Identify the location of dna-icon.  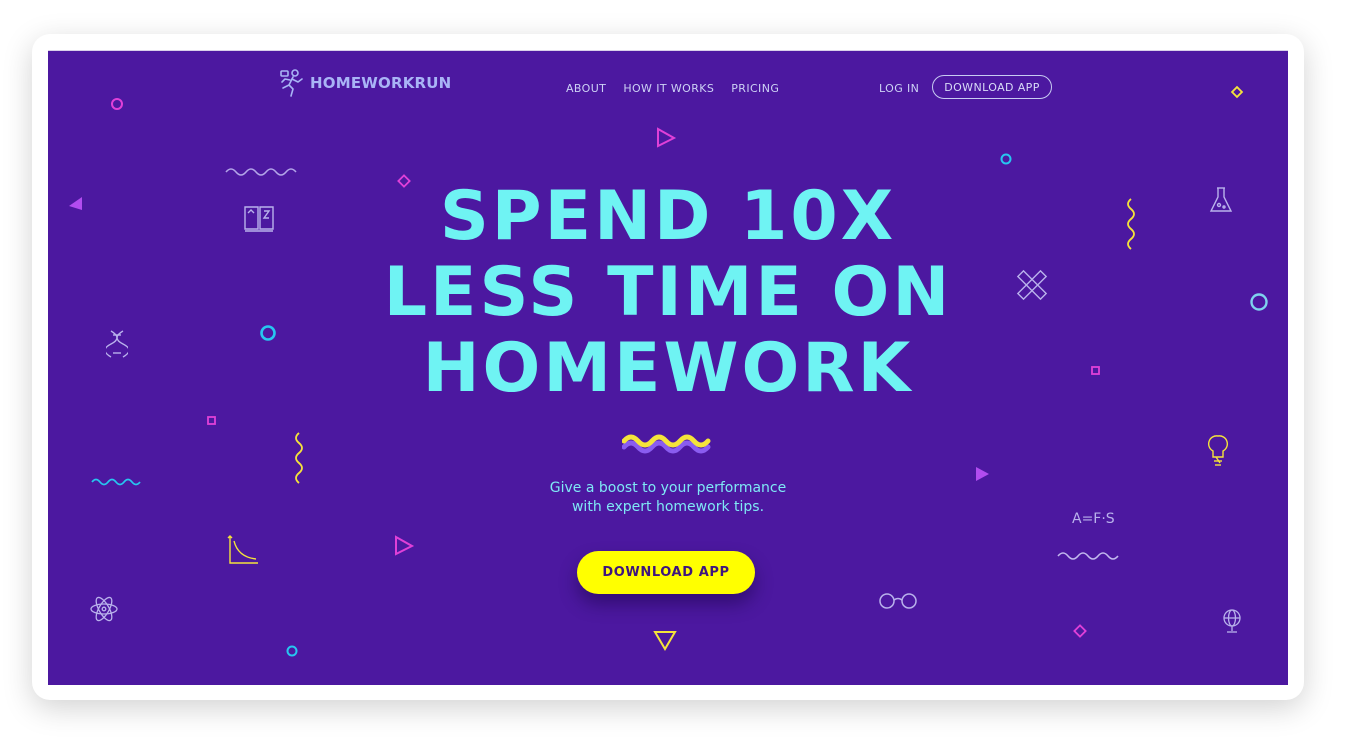
(117, 344).